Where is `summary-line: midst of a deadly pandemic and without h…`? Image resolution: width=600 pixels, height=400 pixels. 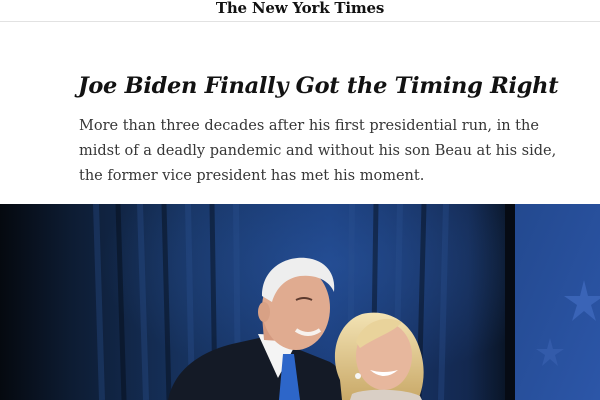 summary-line: midst of a deadly pandemic and without h… is located at coordinates (318, 151).